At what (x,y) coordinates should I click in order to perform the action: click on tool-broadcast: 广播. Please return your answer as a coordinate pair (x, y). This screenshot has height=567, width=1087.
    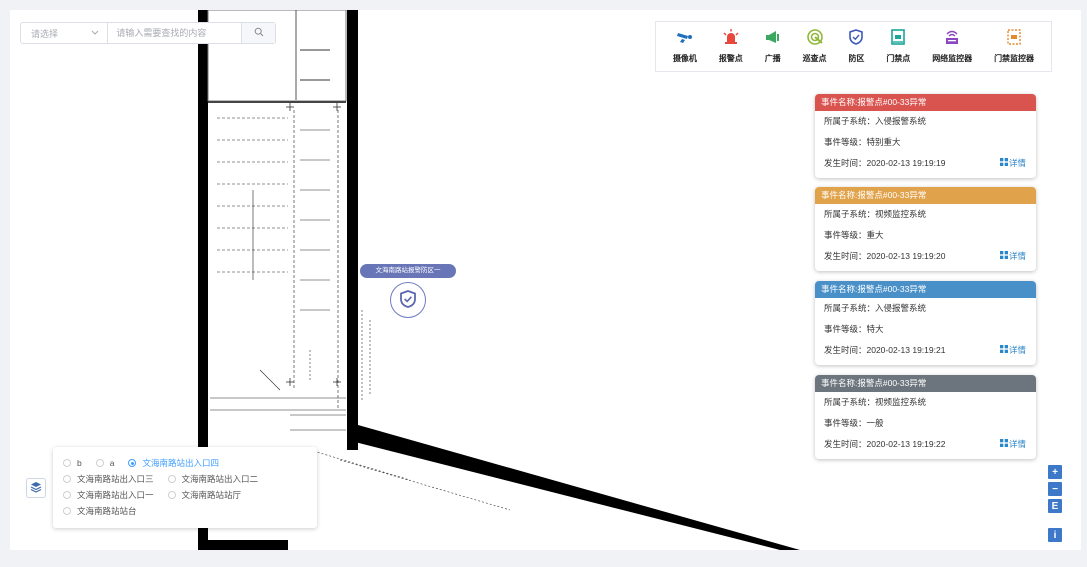
    Looking at the image, I should click on (773, 46).